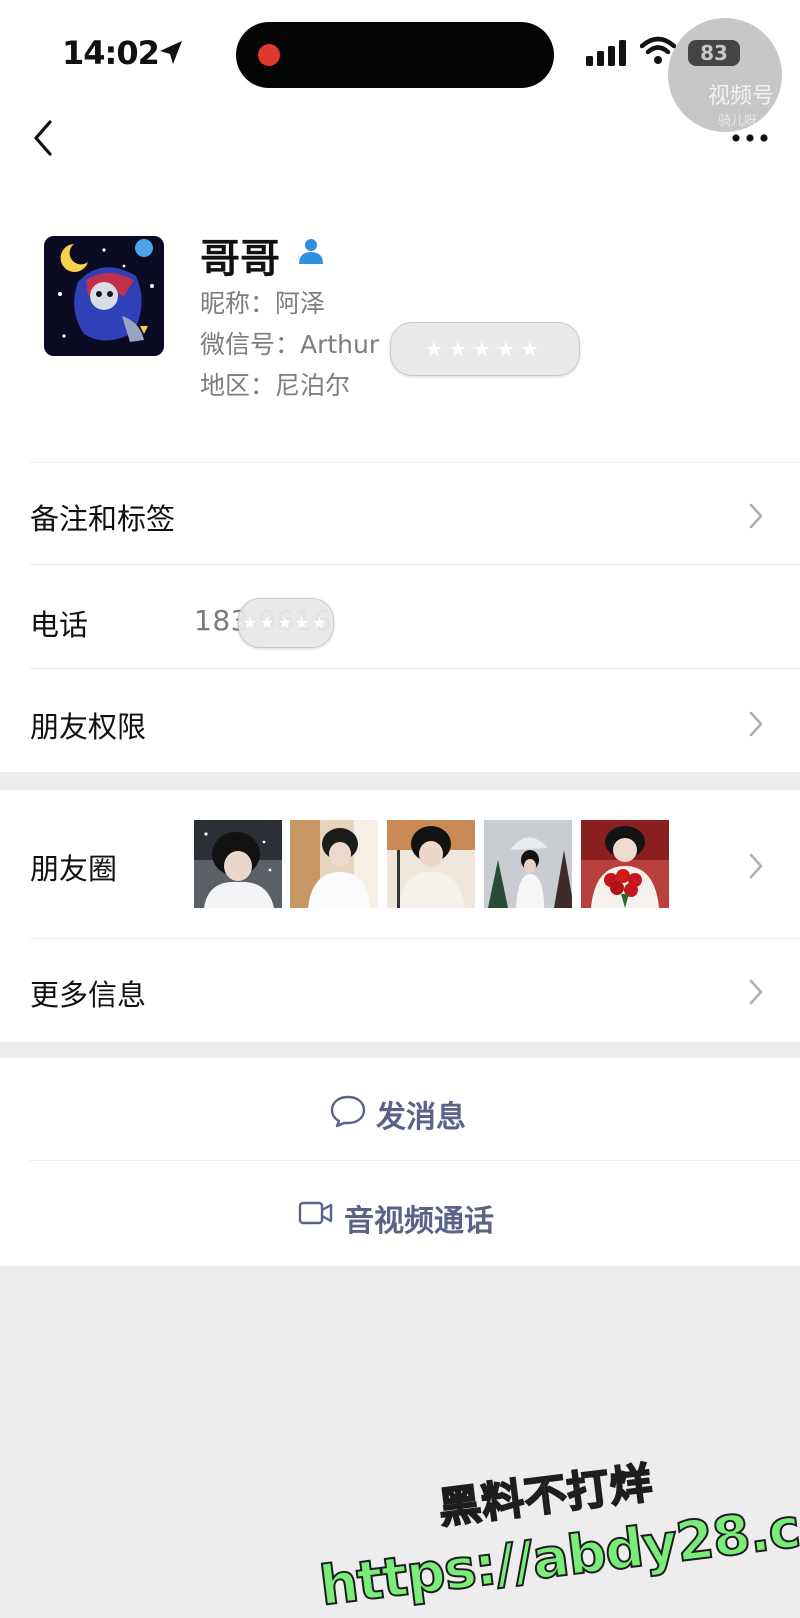 The height and width of the screenshot is (1618, 800). What do you see at coordinates (88, 725) in the screenshot?
I see `friend-permissions-row: 朋友权限` at bounding box center [88, 725].